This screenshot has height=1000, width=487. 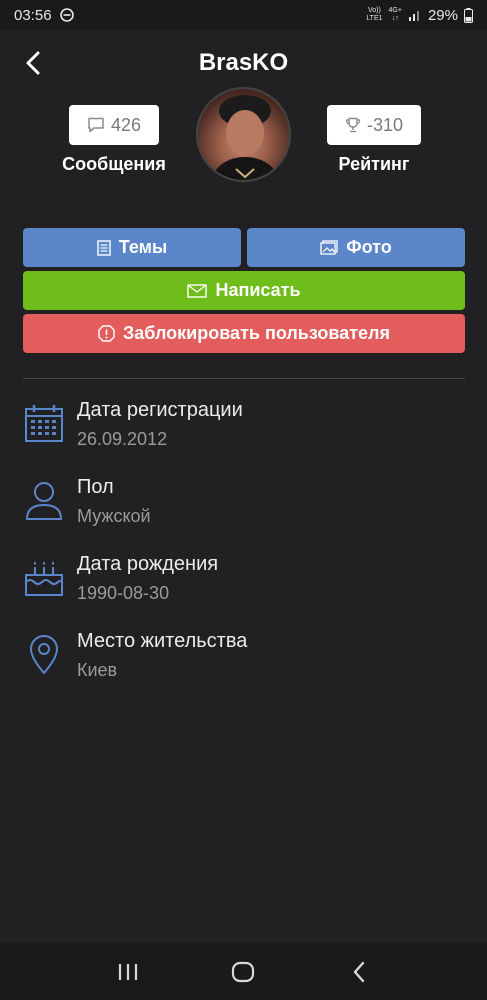 I want to click on rating-value: -310, so click(x=385, y=124).